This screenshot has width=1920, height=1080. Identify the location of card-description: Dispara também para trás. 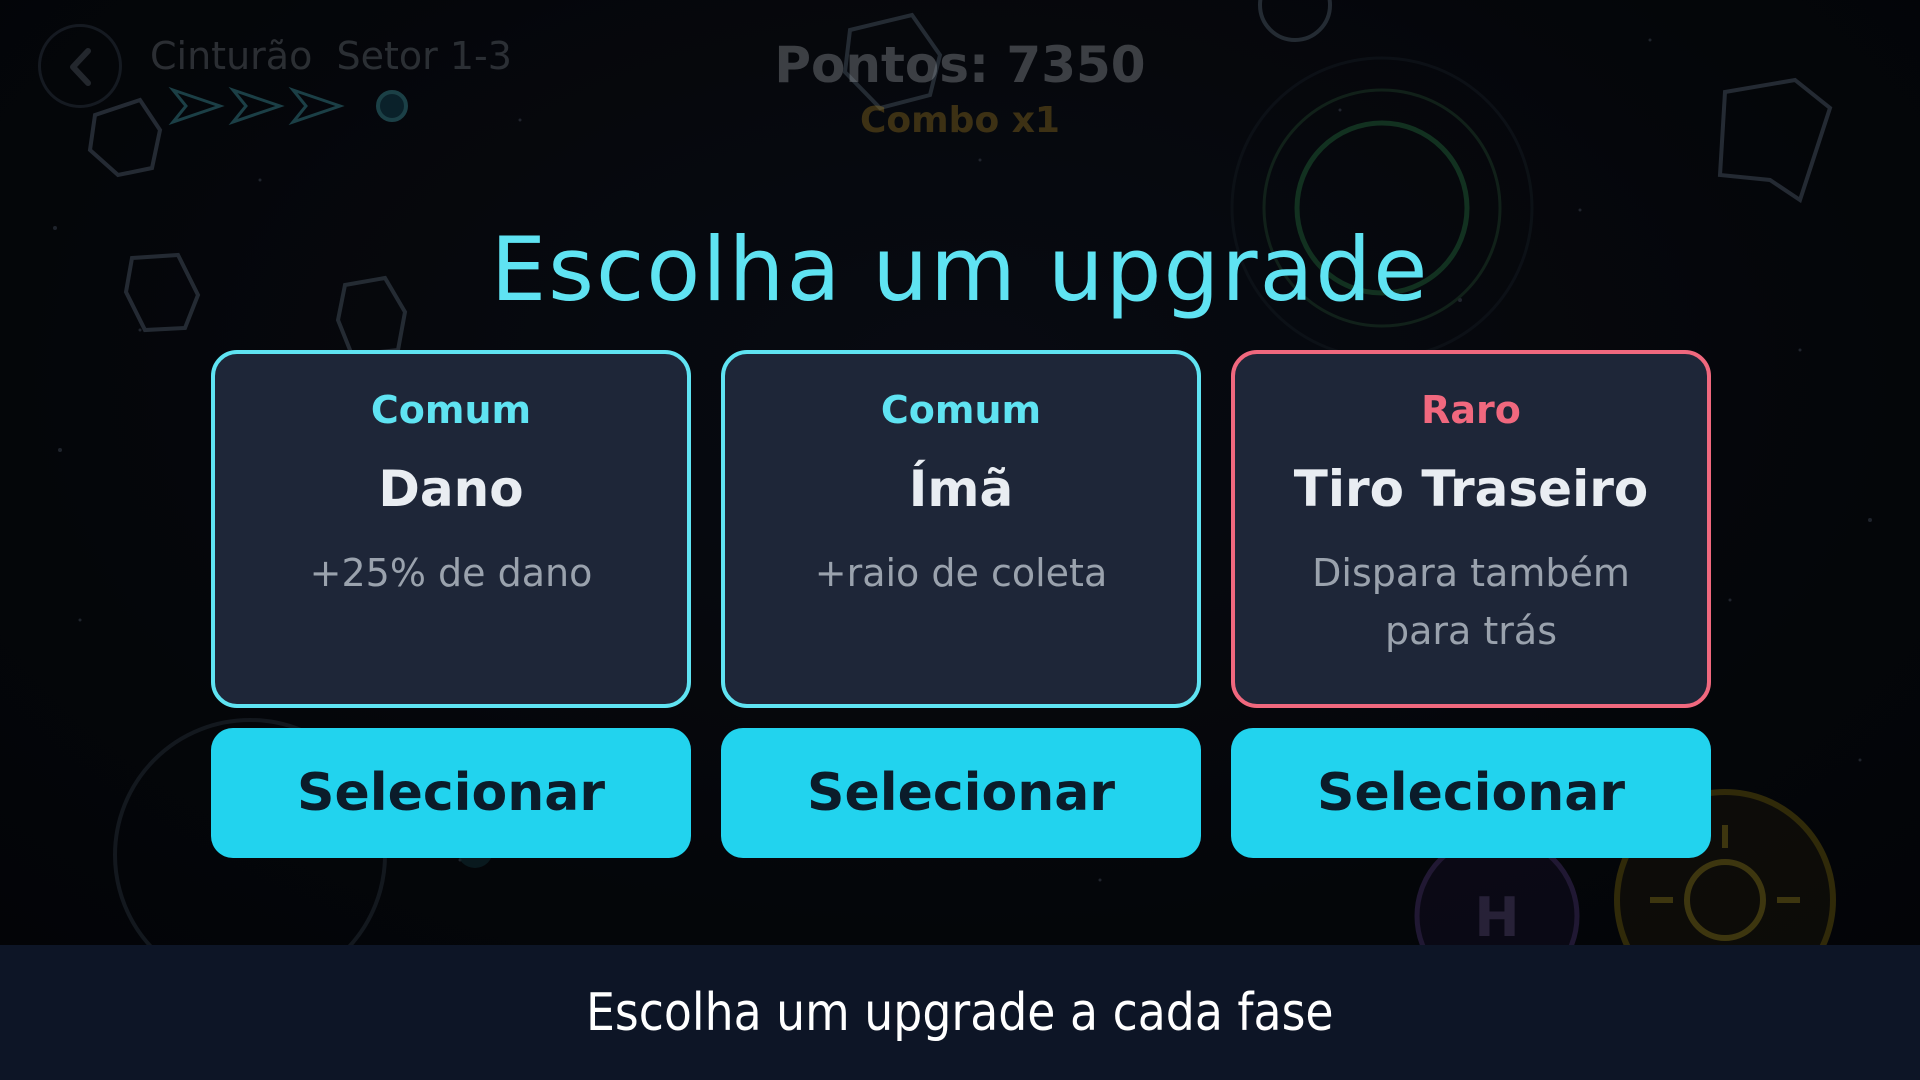
(1471, 602).